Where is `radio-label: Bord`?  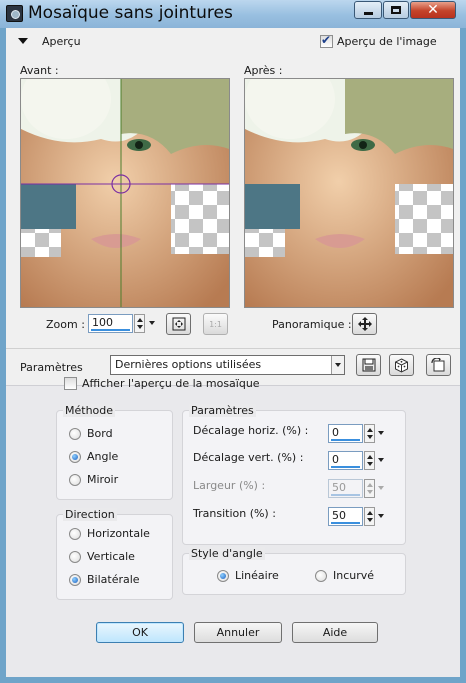
radio-label: Bord is located at coordinates (100, 433).